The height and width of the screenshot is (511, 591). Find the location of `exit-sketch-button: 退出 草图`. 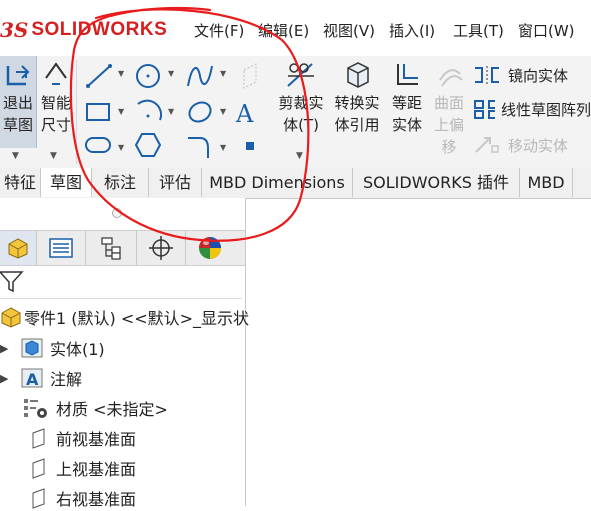

exit-sketch-button: 退出 草图 is located at coordinates (18, 102).